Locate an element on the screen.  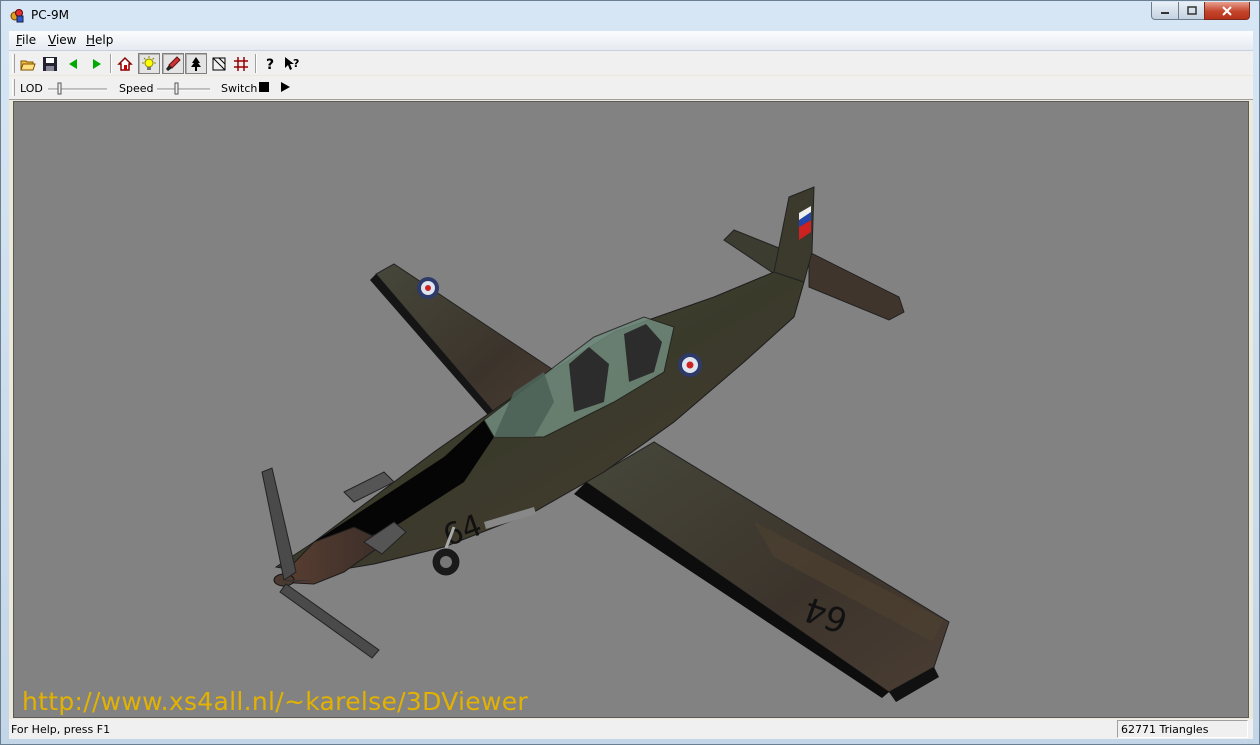
home-view-icon is located at coordinates (125, 63).